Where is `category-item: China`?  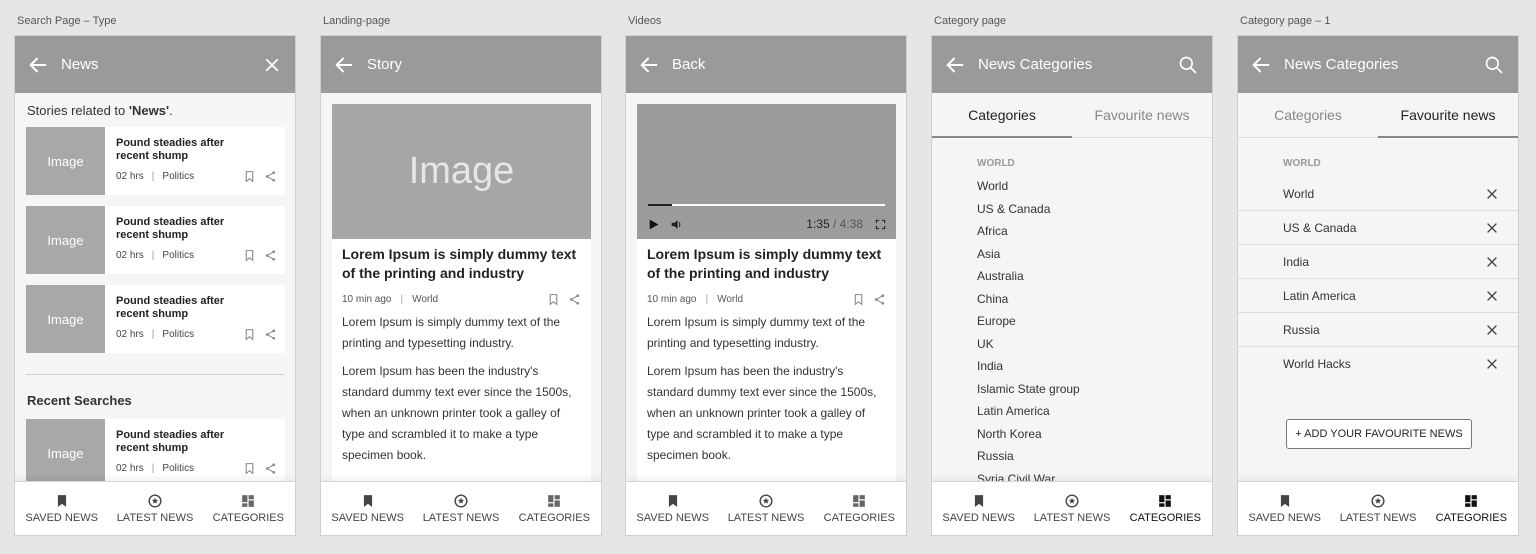
category-item: China is located at coordinates (1094, 302).